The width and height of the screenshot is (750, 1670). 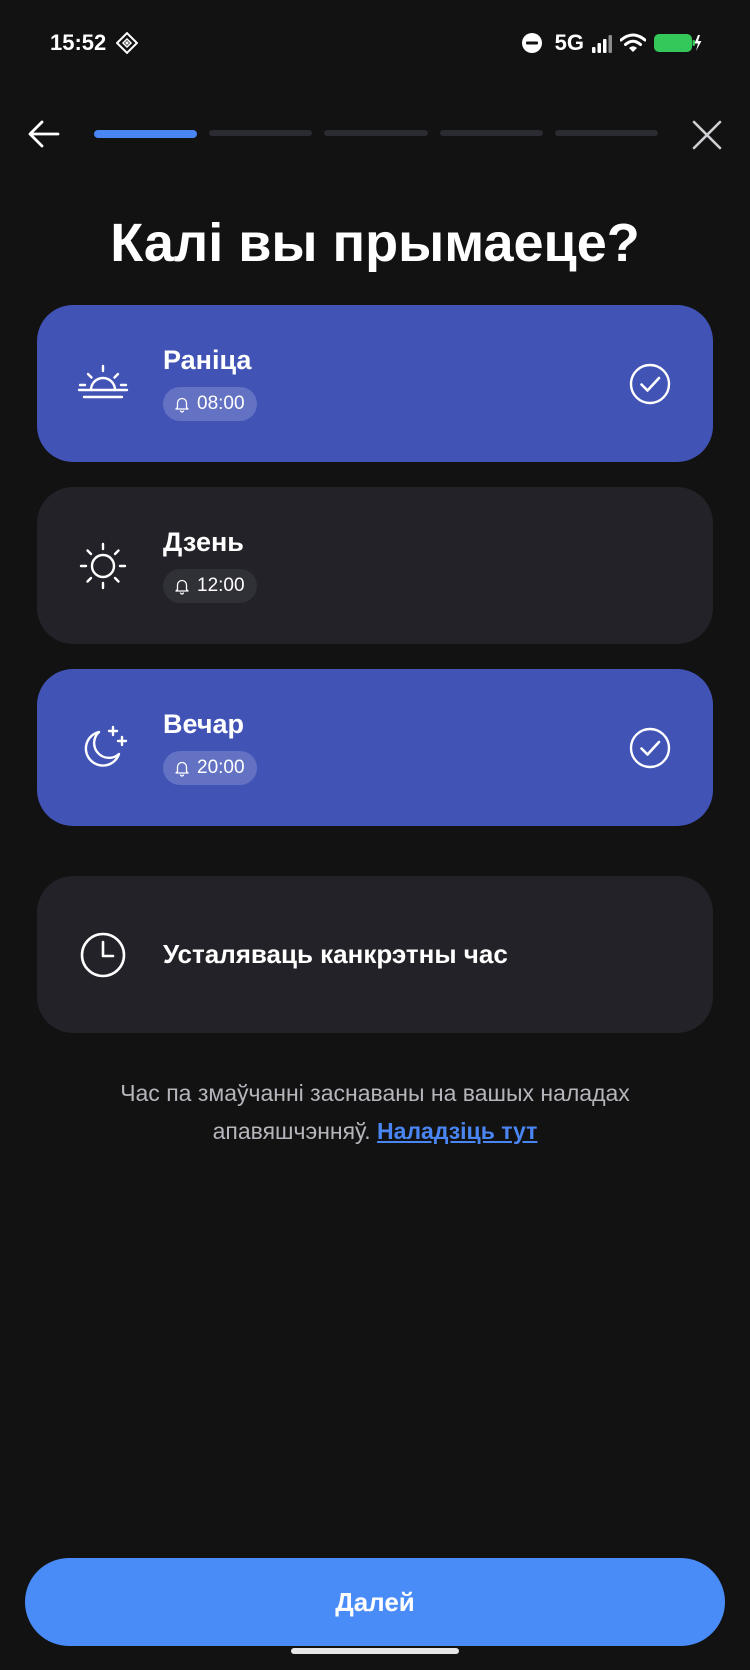 What do you see at coordinates (375, 44) in the screenshot?
I see `status-bar: 15:52 5G` at bounding box center [375, 44].